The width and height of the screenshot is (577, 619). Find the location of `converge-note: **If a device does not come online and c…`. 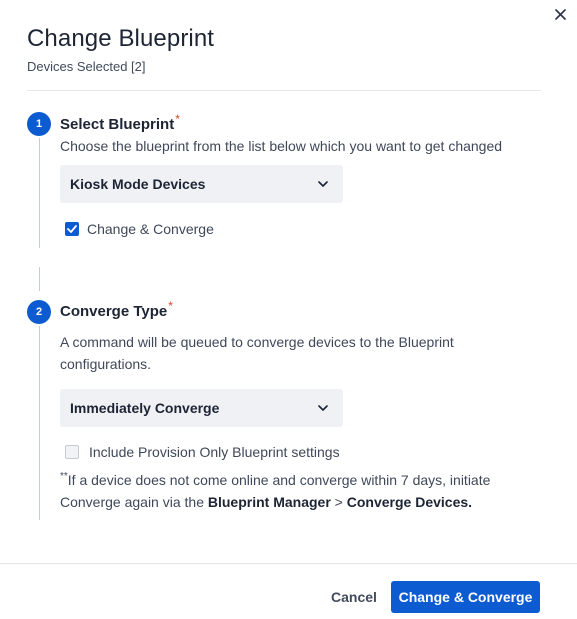

converge-note: **If a device does not come online and c… is located at coordinates (295, 491).